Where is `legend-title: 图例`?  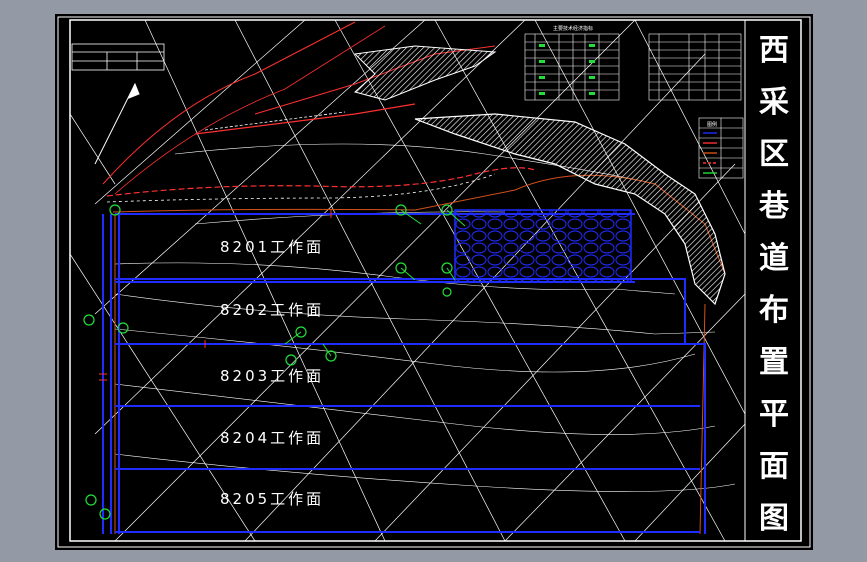 legend-title: 图例 is located at coordinates (712, 124).